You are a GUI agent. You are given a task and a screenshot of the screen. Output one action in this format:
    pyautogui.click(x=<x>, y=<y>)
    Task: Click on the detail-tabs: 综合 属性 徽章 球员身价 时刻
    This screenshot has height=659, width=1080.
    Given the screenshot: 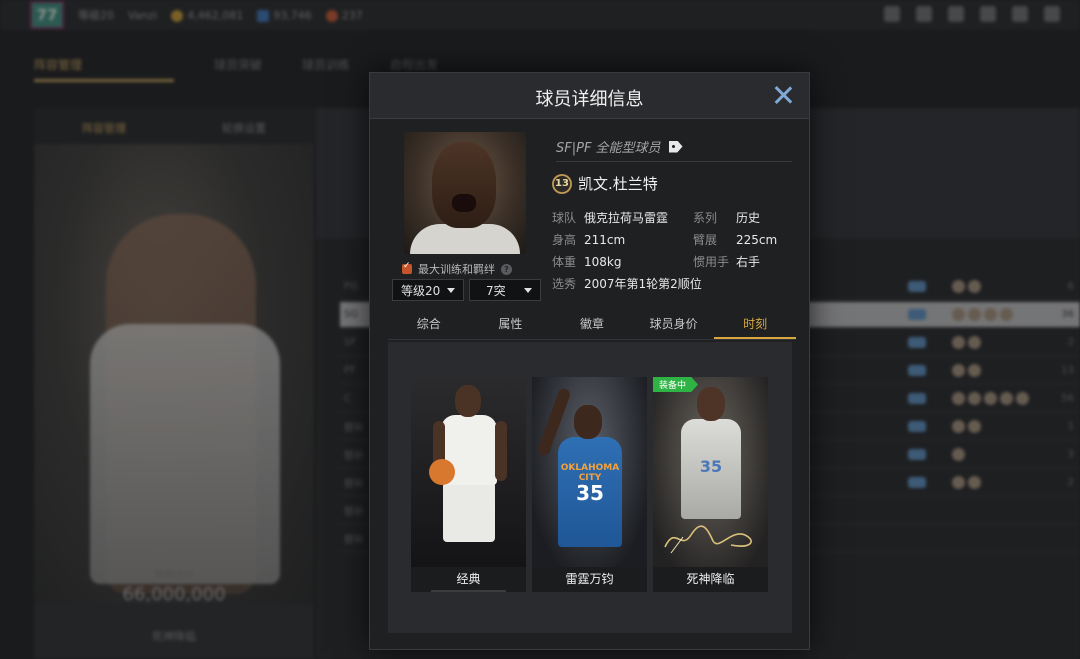 What is the action you would take?
    pyautogui.click(x=592, y=325)
    